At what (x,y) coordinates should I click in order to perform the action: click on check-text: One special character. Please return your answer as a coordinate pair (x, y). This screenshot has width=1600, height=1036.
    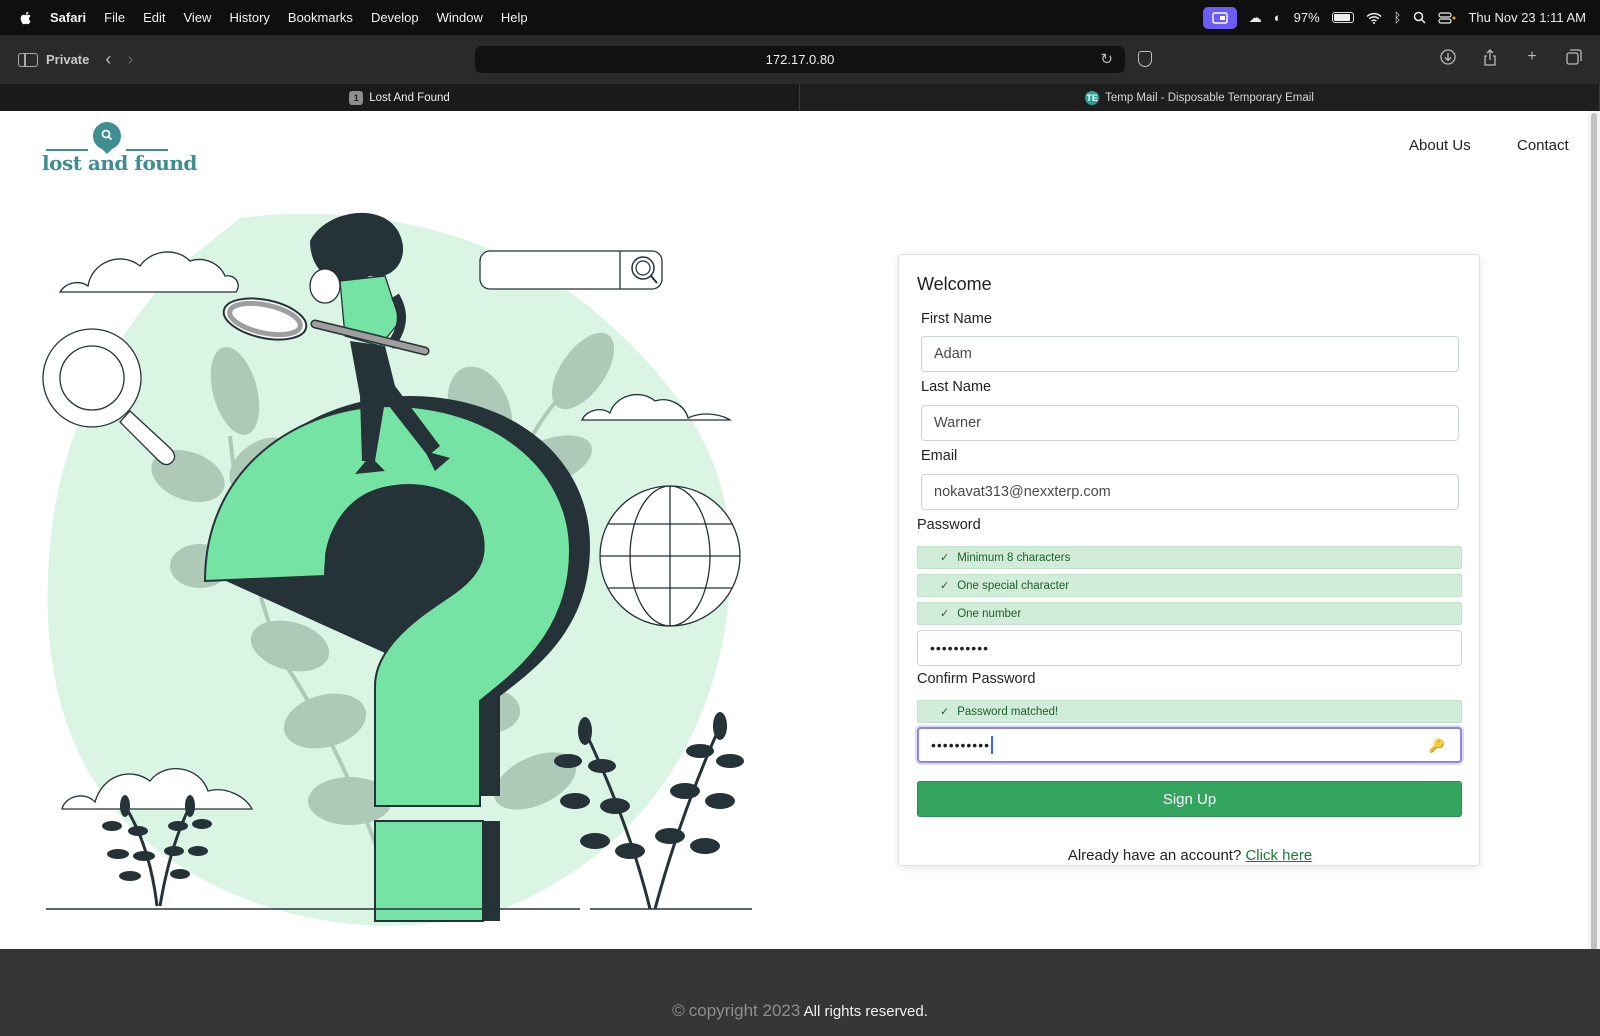
    Looking at the image, I should click on (1013, 585).